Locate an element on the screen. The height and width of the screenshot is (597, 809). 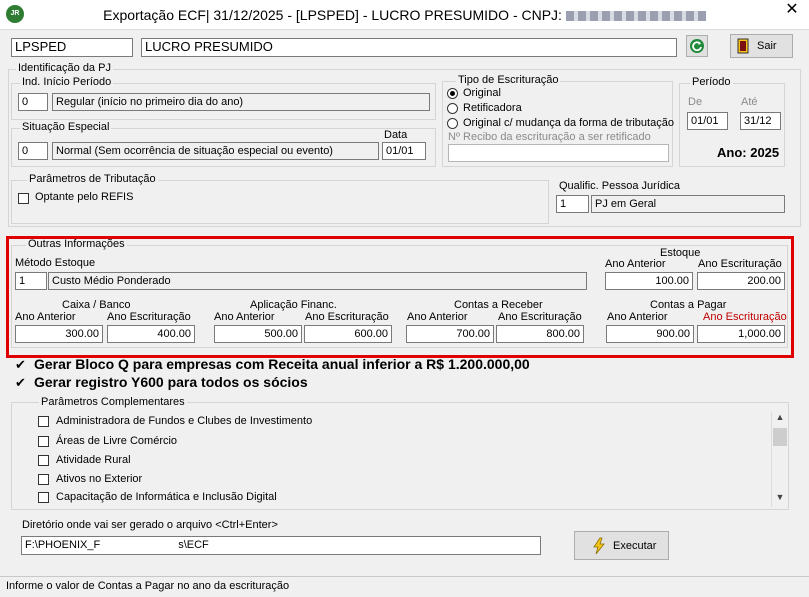
scroll-up-icon: ▲ is located at coordinates (780, 419).